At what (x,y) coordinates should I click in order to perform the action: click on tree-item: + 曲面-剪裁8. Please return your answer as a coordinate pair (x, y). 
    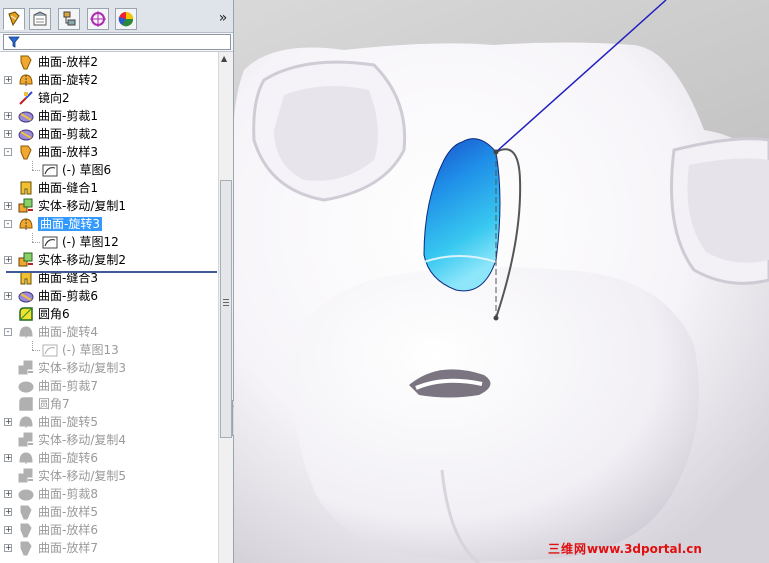
    Looking at the image, I should click on (109, 494).